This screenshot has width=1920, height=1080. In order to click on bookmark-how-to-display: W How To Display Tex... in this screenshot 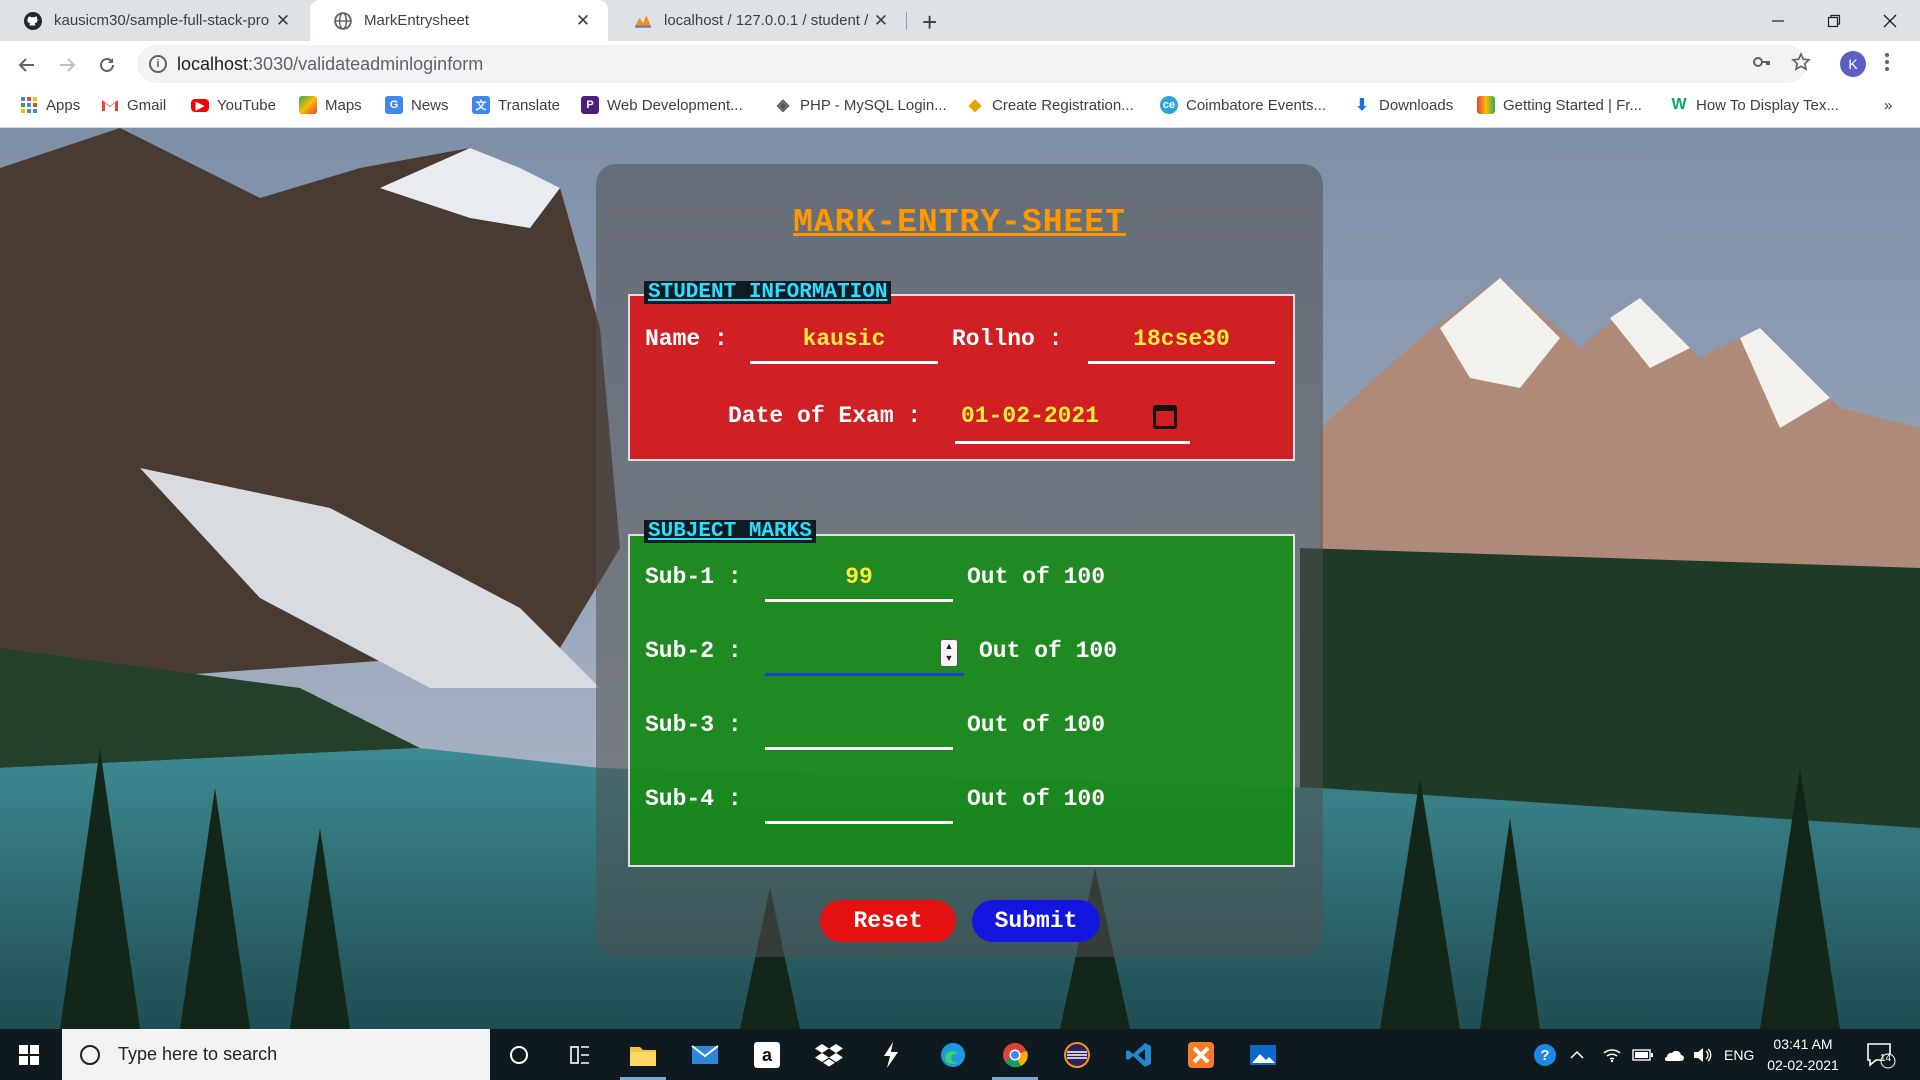, I will do `click(1754, 105)`.